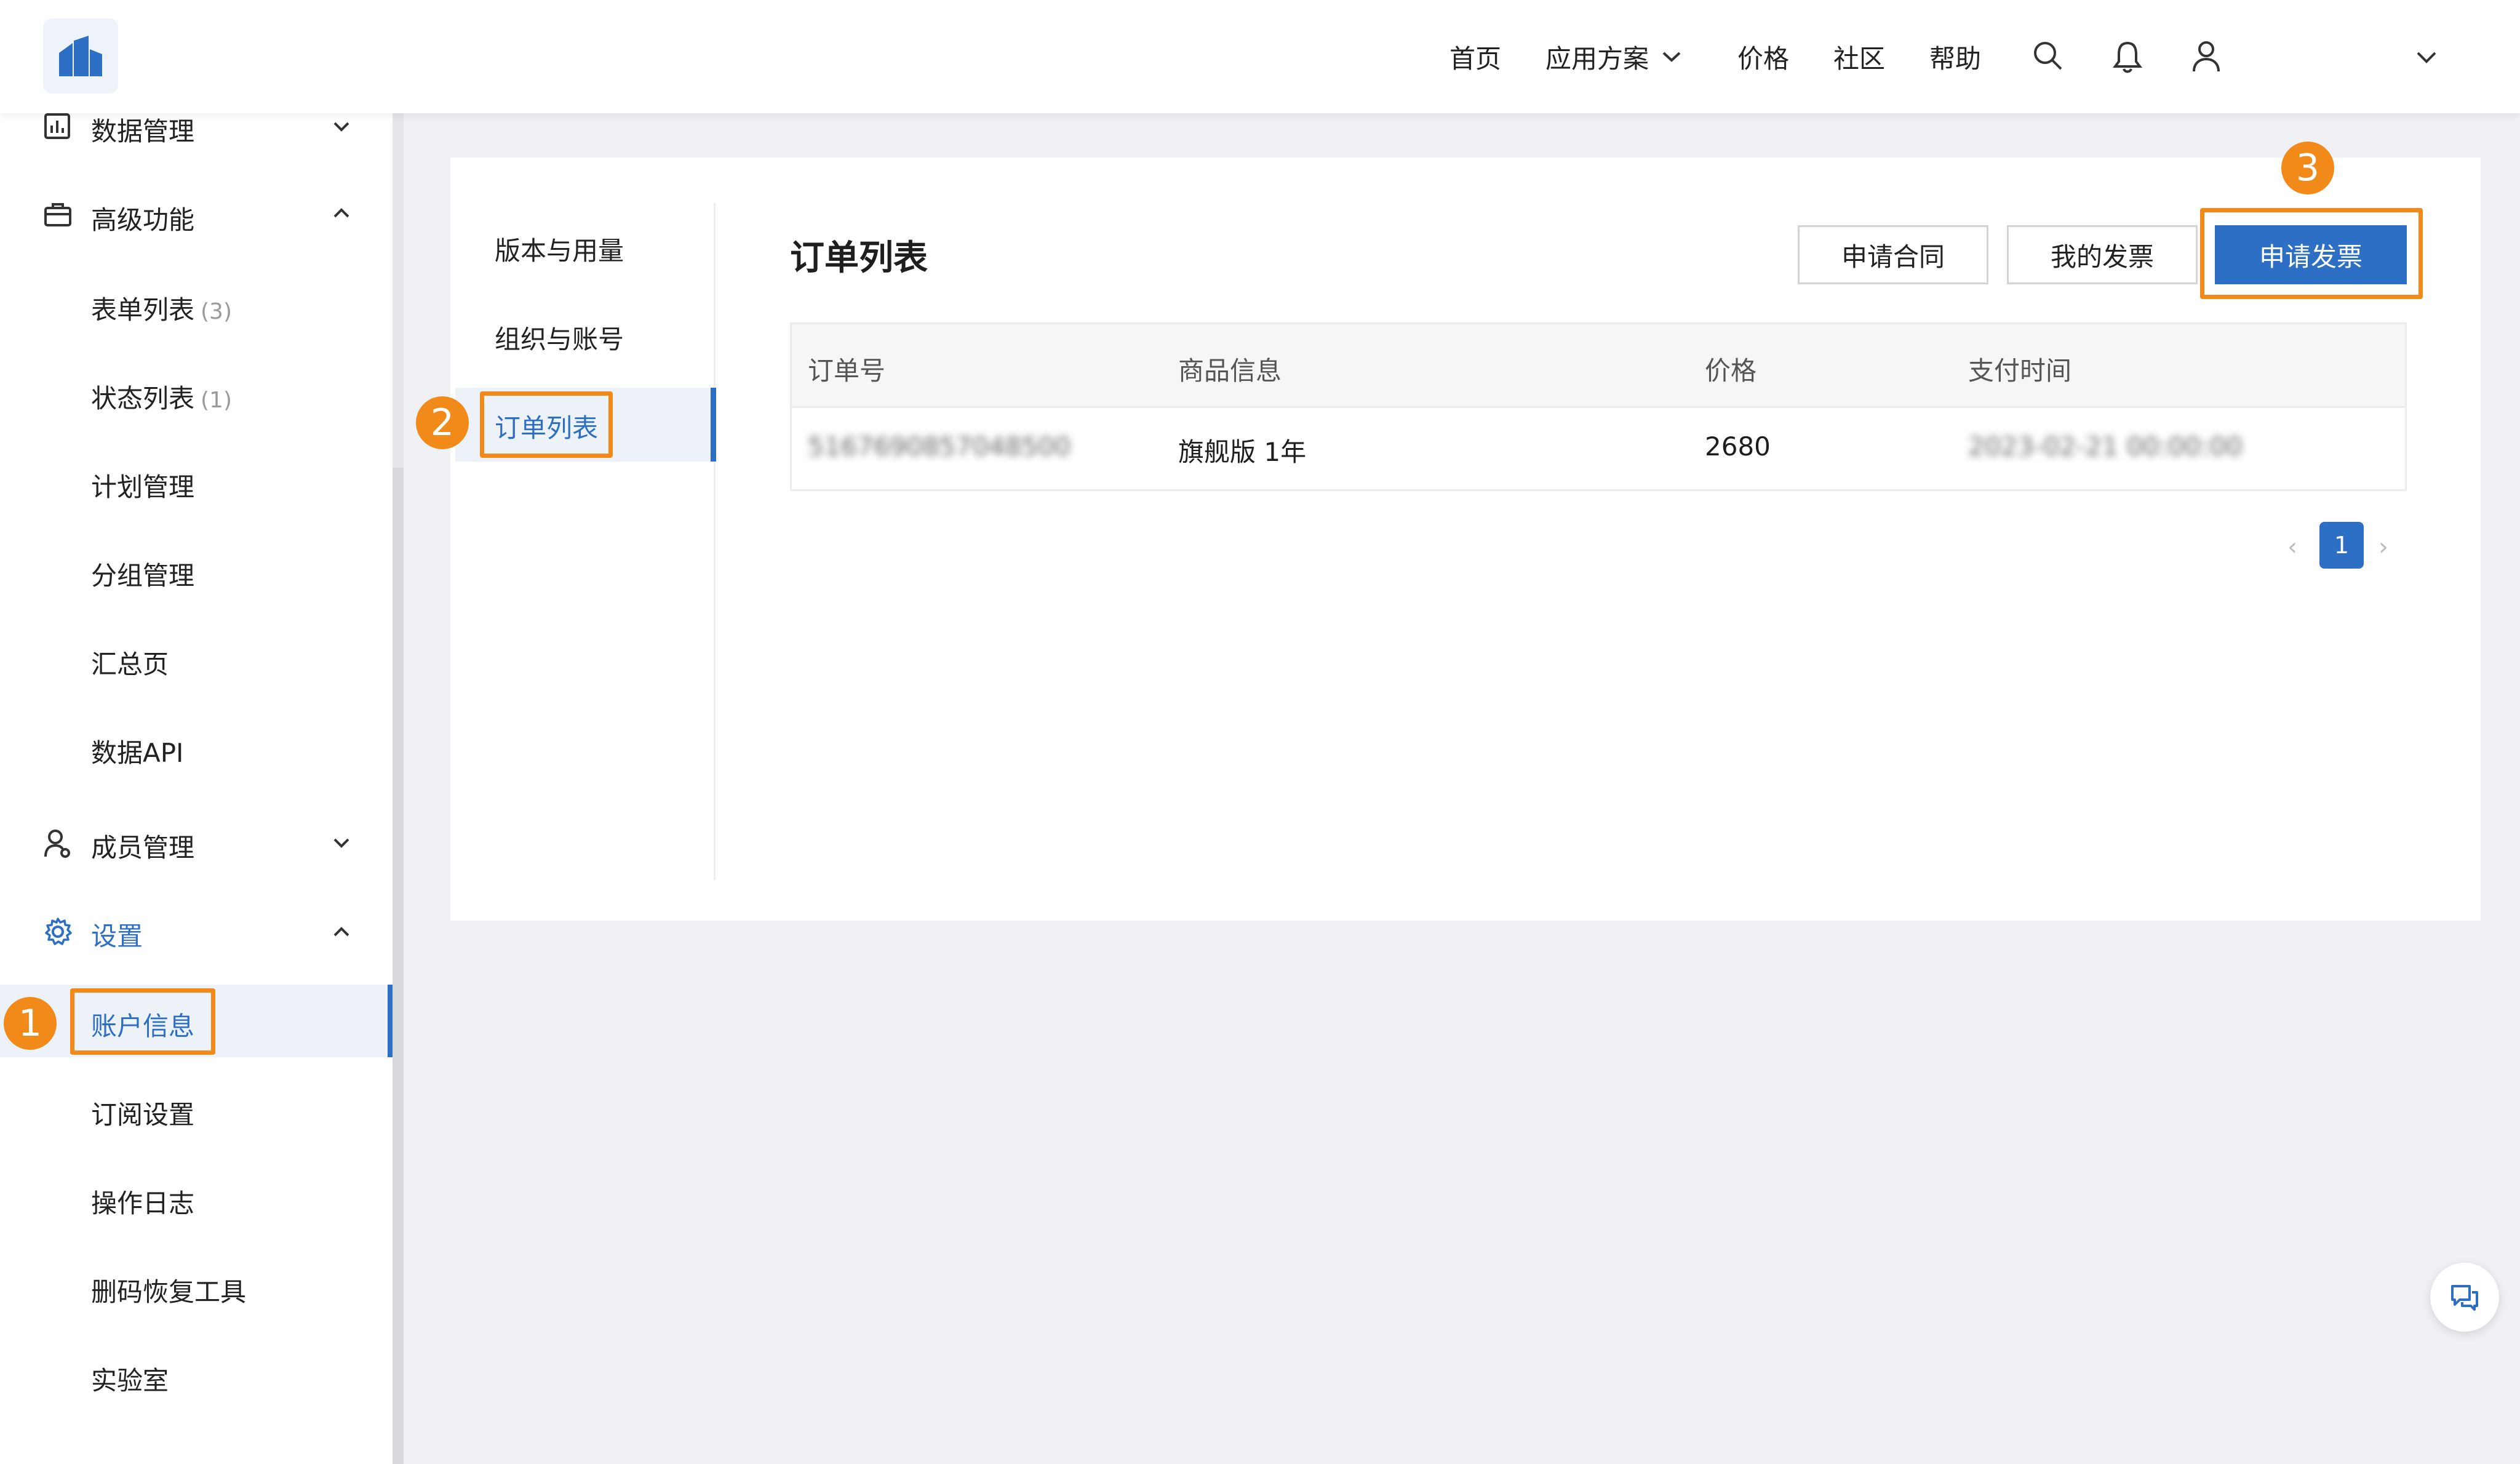 This screenshot has height=1464, width=2520. Describe the element at coordinates (559, 337) in the screenshot. I see `subnav-item-org-account: 组织与账号` at that location.